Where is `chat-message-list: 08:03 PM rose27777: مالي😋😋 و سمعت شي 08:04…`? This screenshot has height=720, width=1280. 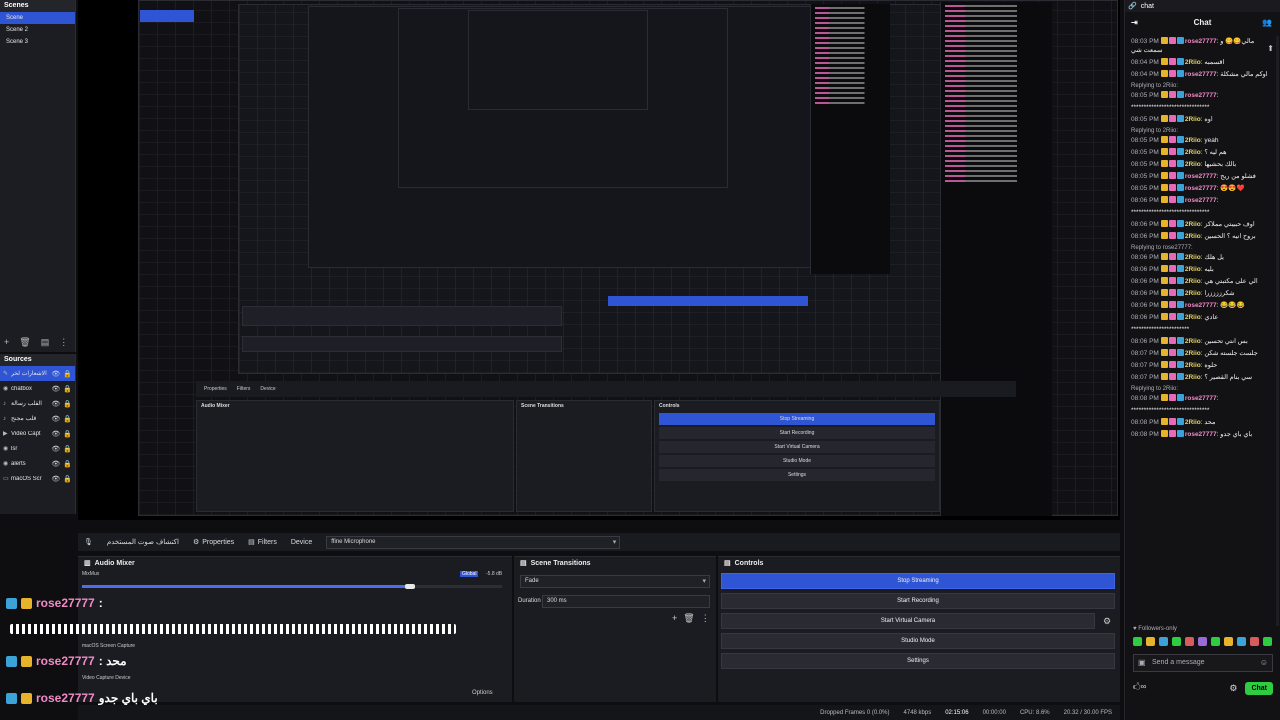 chat-message-list: 08:03 PM rose27777: مالي😋😋 و سمعت شي 08:04… is located at coordinates (1201, 330).